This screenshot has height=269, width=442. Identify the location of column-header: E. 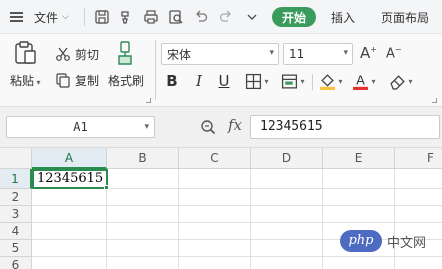
(359, 158).